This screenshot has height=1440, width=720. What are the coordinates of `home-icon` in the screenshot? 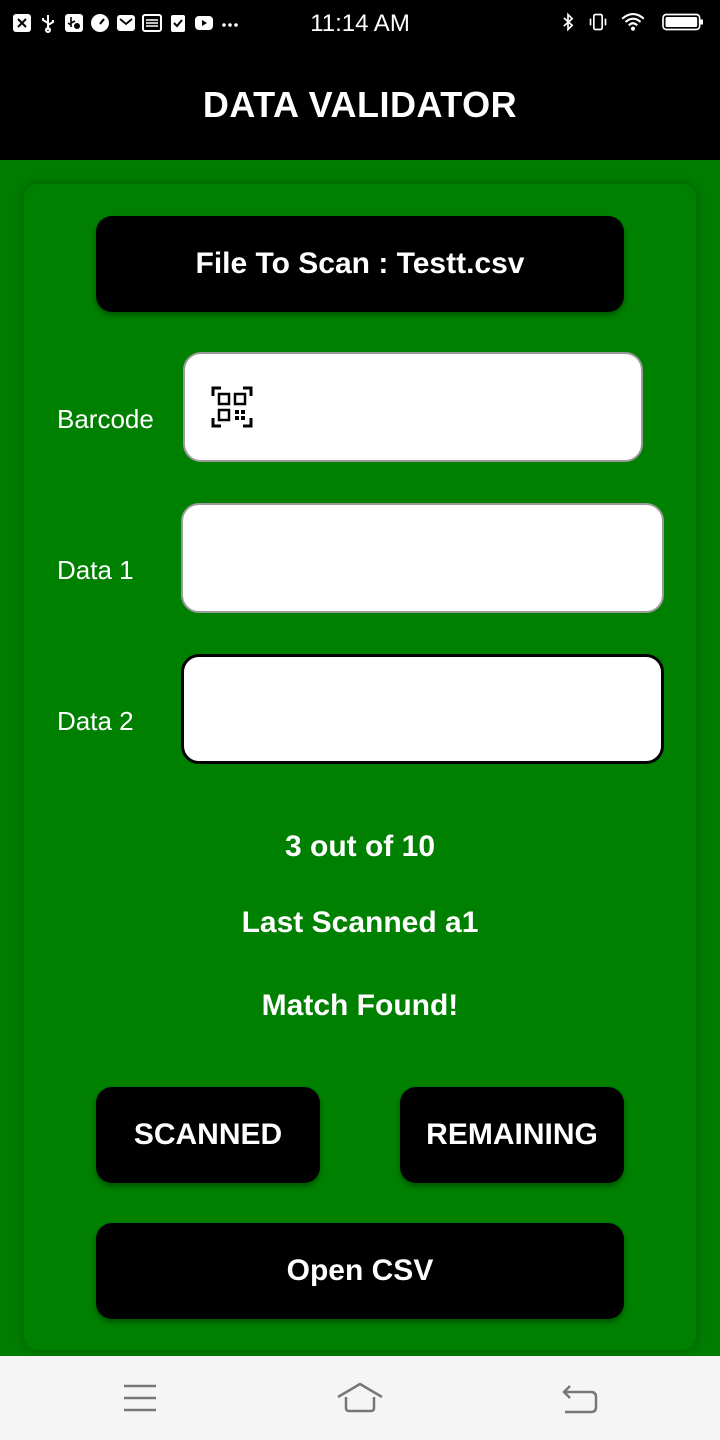 It's located at (360, 1398).